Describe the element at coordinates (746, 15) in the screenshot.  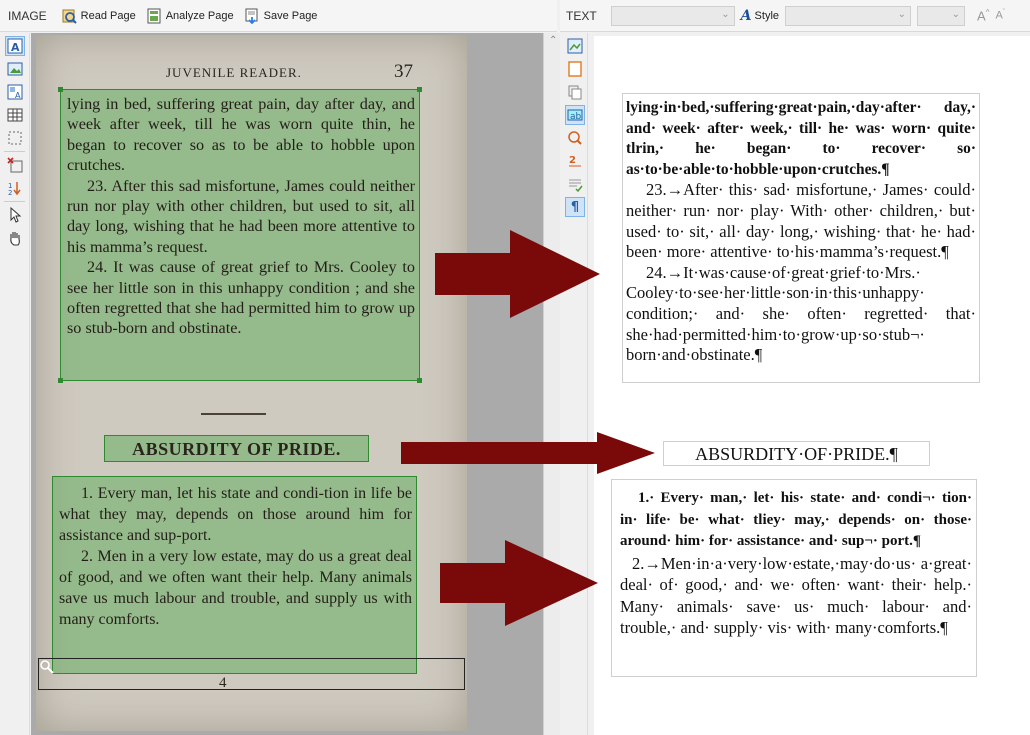
I see `style-icon: A` at that location.